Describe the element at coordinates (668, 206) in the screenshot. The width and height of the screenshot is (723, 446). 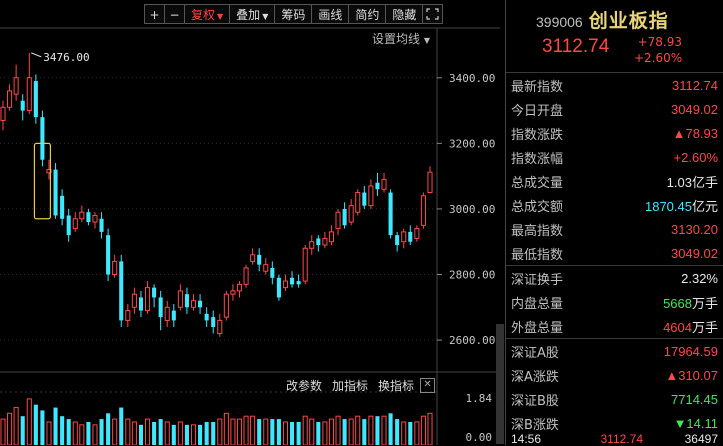
I see `quote-row-number: 1870.45` at that location.